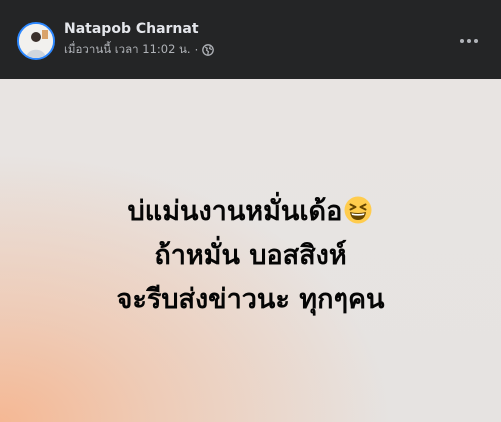  I want to click on post-timestamp: เมื่อวานนี้ เวลา 11:02 น., so click(127, 50).